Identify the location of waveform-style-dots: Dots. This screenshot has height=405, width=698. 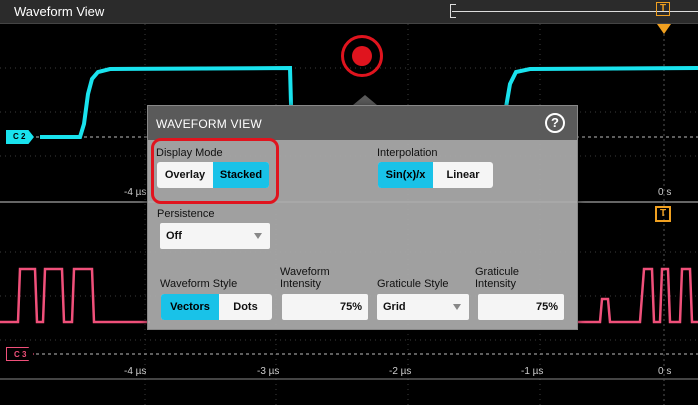
(245, 307).